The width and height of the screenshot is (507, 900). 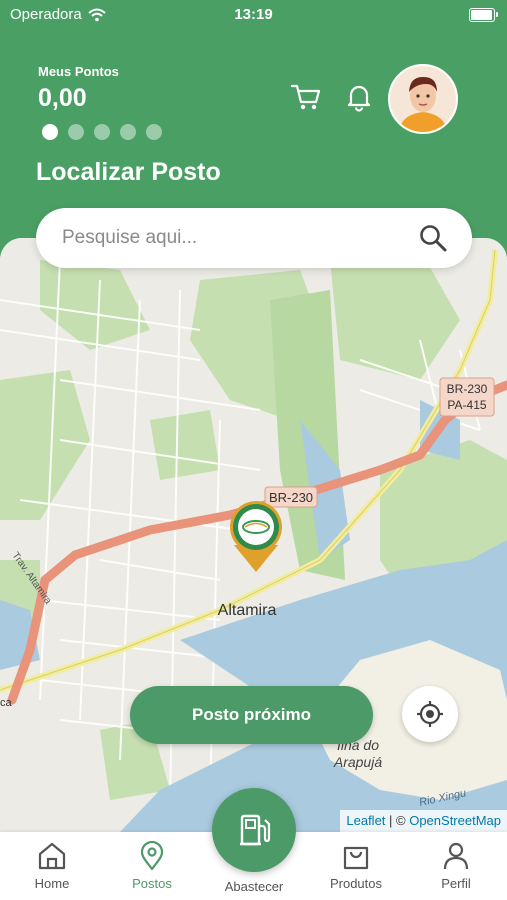 I want to click on location-pin-icon, so click(x=152, y=855).